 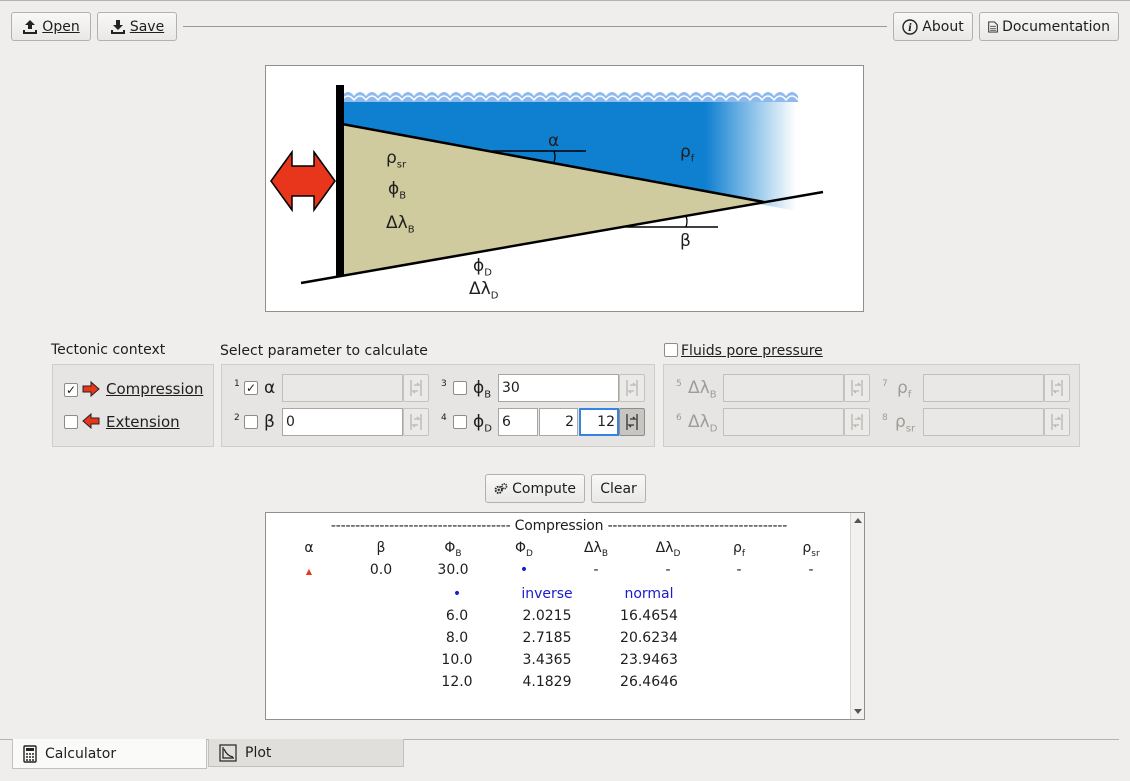 I want to click on beta-range-button, so click(x=416, y=422).